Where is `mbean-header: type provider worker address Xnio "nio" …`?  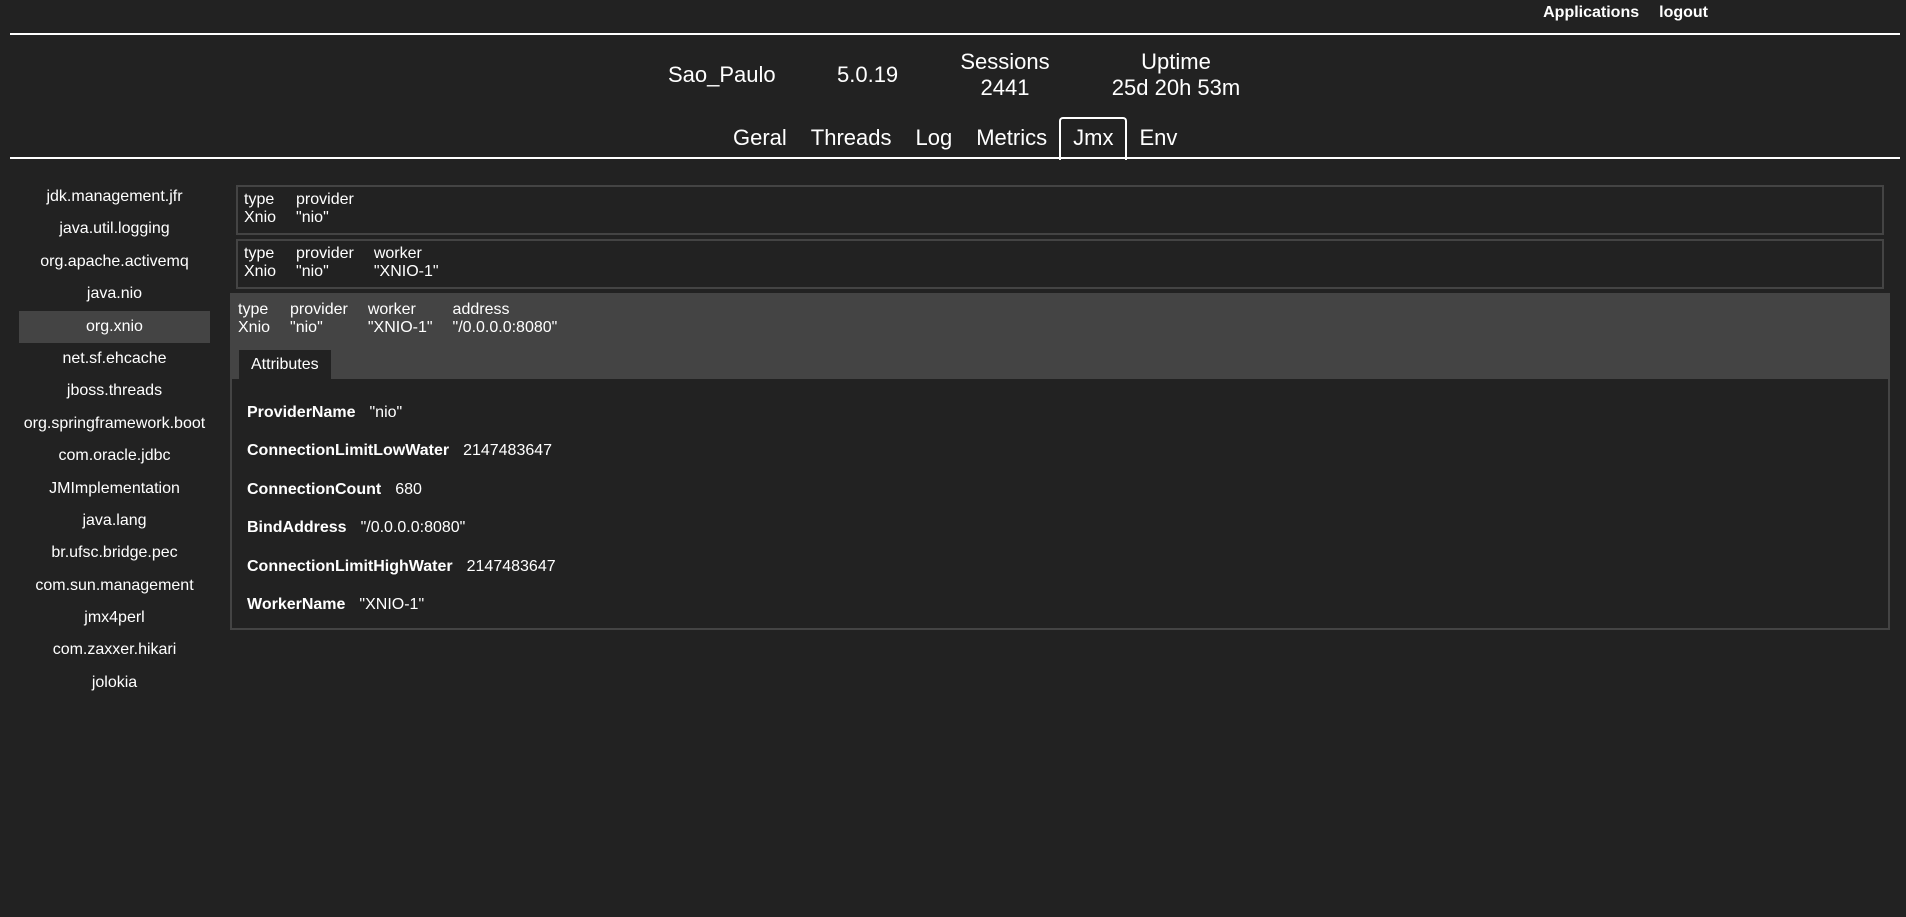 mbean-header: type provider worker address Xnio "nio" … is located at coordinates (1060, 337).